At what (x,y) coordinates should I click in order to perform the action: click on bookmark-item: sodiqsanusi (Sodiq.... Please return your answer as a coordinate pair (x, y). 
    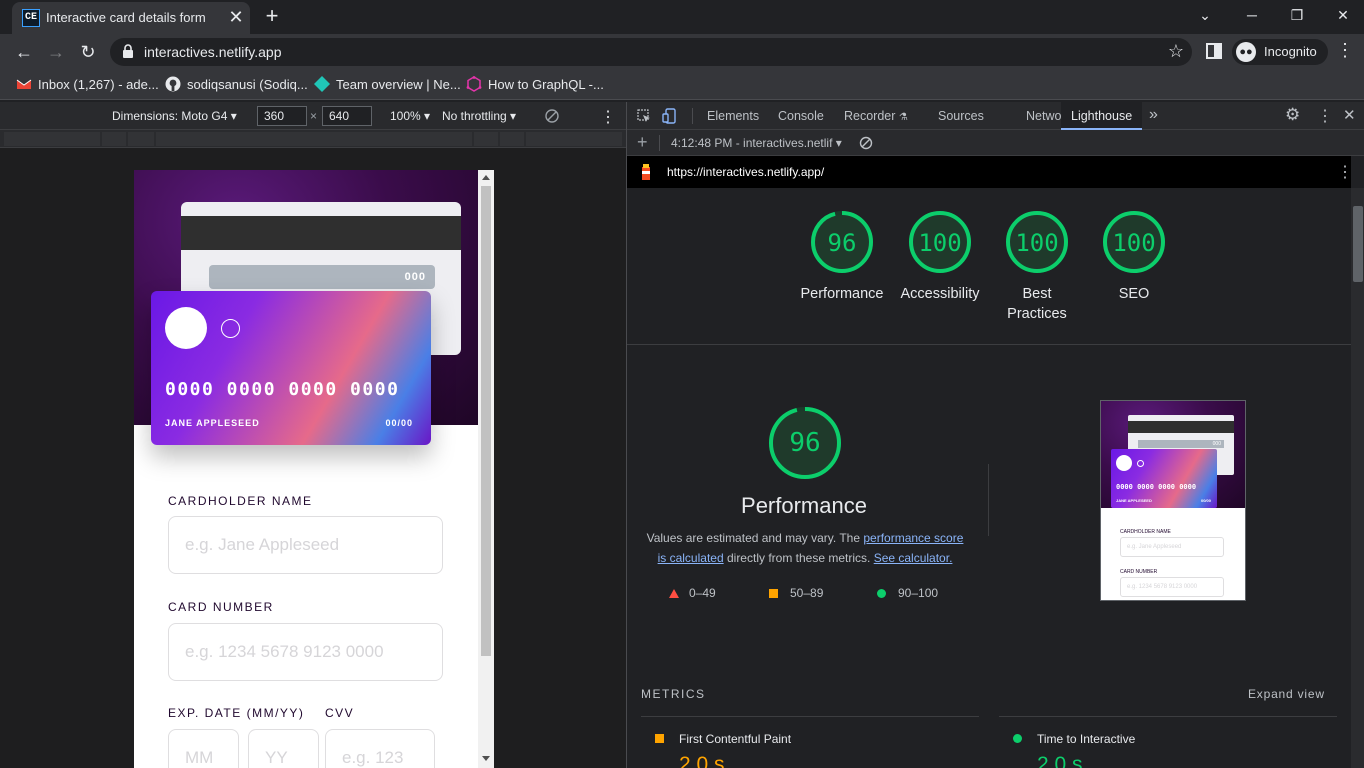
    Looking at the image, I should click on (236, 85).